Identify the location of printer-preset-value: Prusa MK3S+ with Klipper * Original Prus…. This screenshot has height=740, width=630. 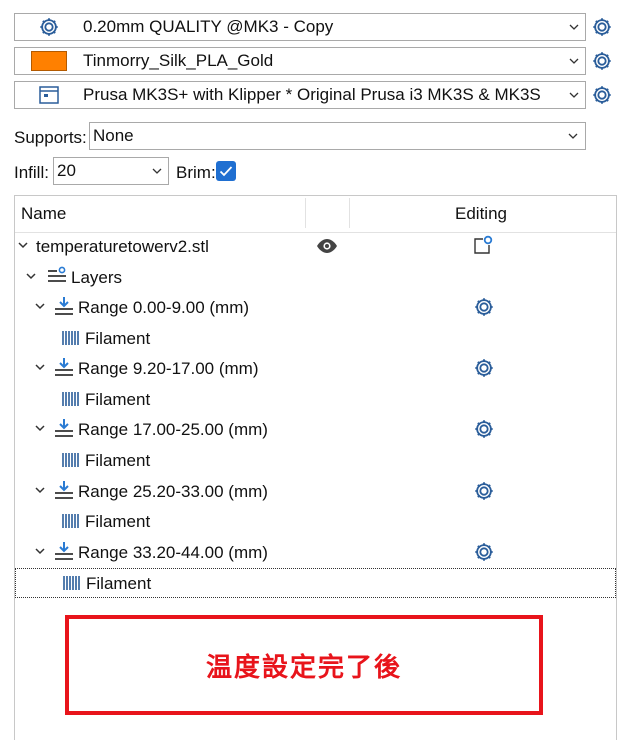
(312, 94).